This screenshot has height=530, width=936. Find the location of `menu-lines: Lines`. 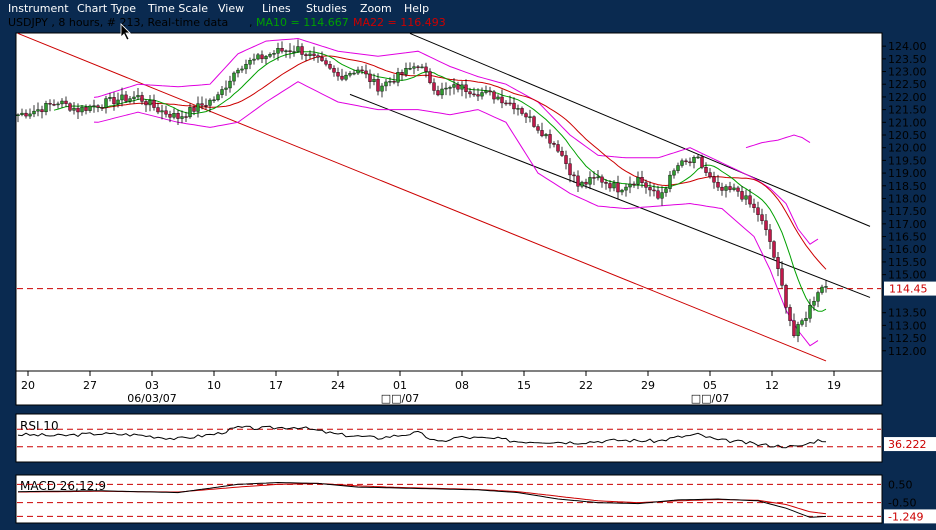

menu-lines: Lines is located at coordinates (276, 8).